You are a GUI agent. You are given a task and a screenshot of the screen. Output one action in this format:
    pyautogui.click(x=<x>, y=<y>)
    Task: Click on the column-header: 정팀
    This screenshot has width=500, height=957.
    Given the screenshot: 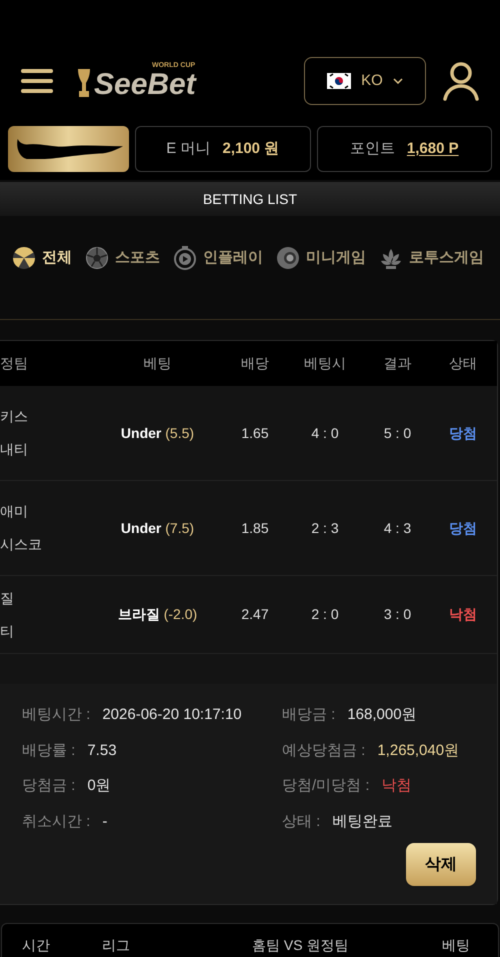 What is the action you would take?
    pyautogui.click(x=14, y=363)
    